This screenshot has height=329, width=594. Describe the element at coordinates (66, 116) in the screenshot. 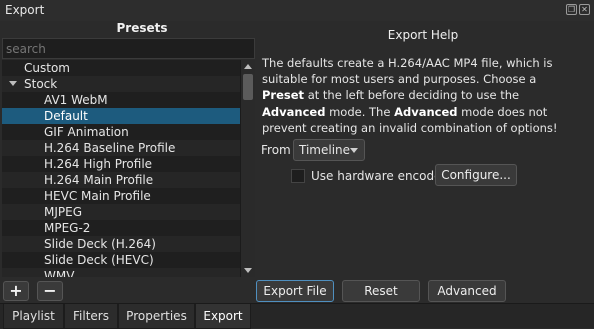

I see `preset-item-label: Default` at that location.